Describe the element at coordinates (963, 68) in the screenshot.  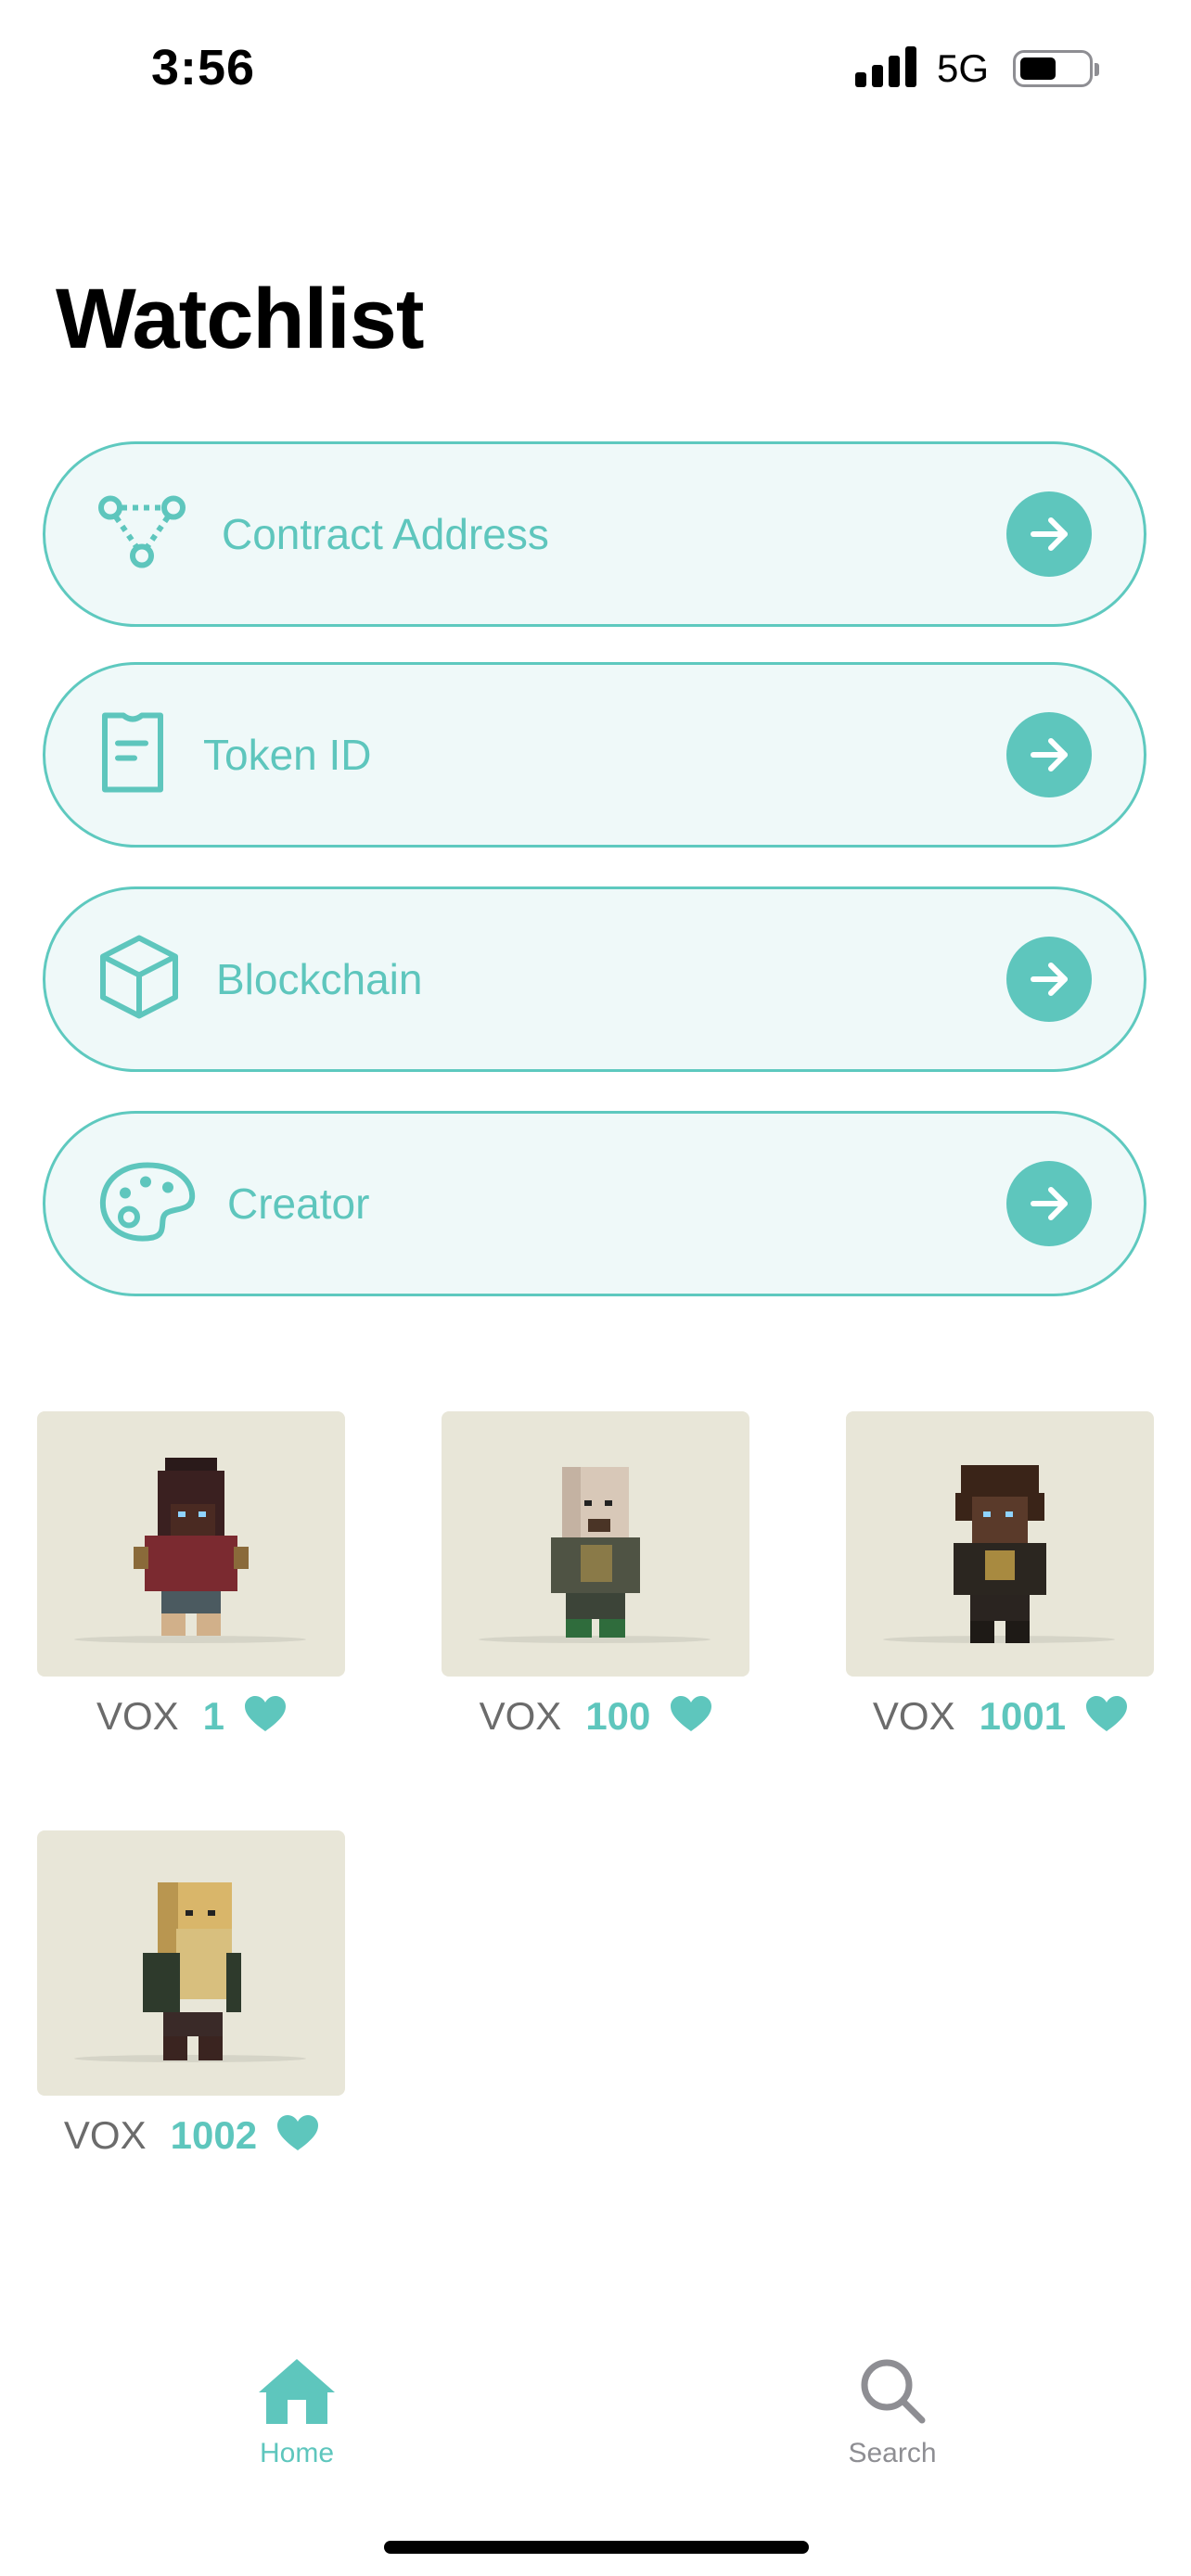
I see `network-label: 5G` at that location.